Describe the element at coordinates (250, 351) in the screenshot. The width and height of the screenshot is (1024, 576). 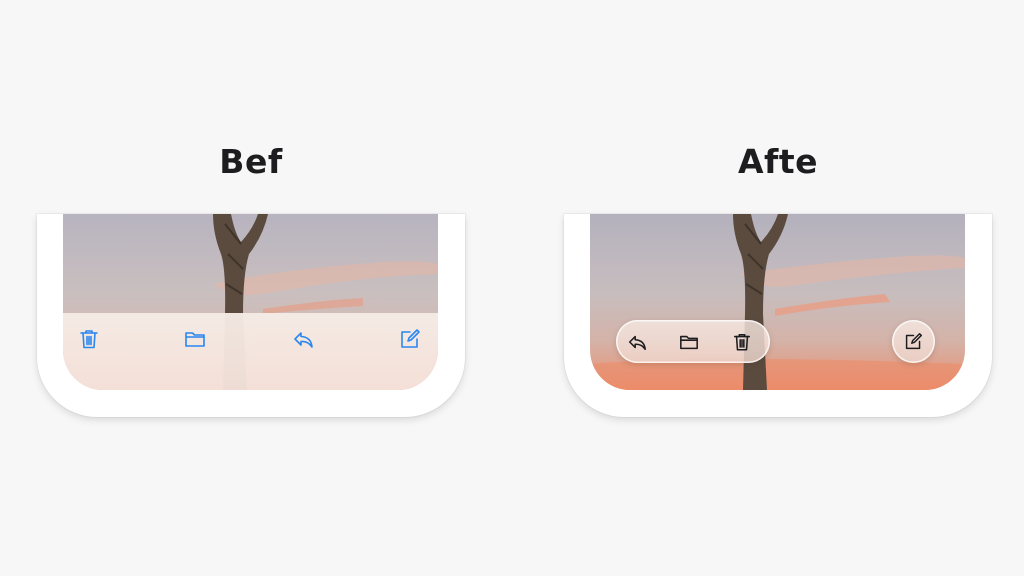
I see `bottom-toolbar` at that location.